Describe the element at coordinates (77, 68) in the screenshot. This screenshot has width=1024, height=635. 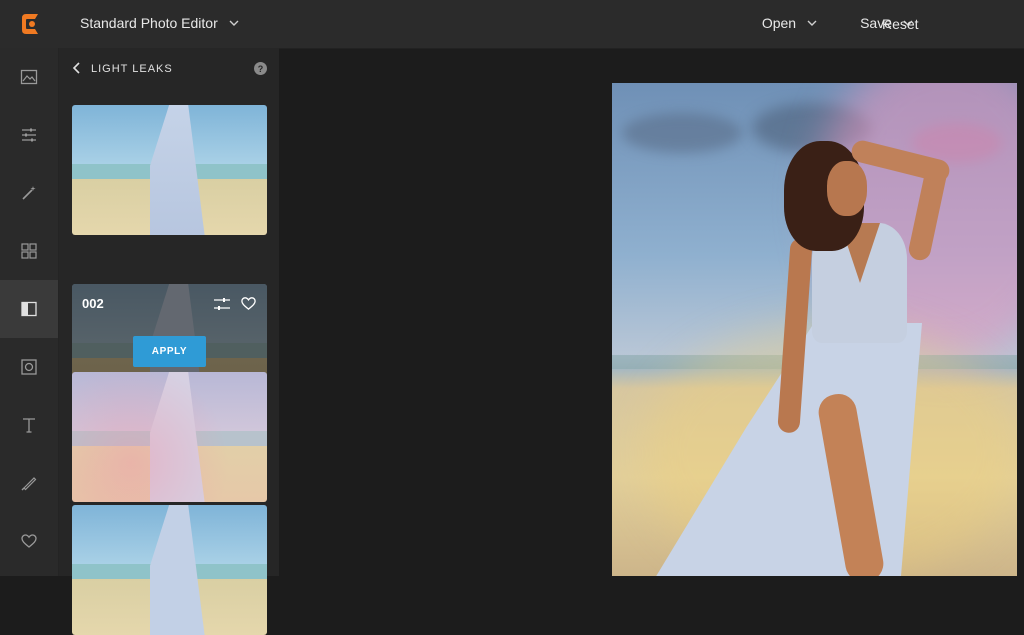
I see `back-arrow-icon` at that location.